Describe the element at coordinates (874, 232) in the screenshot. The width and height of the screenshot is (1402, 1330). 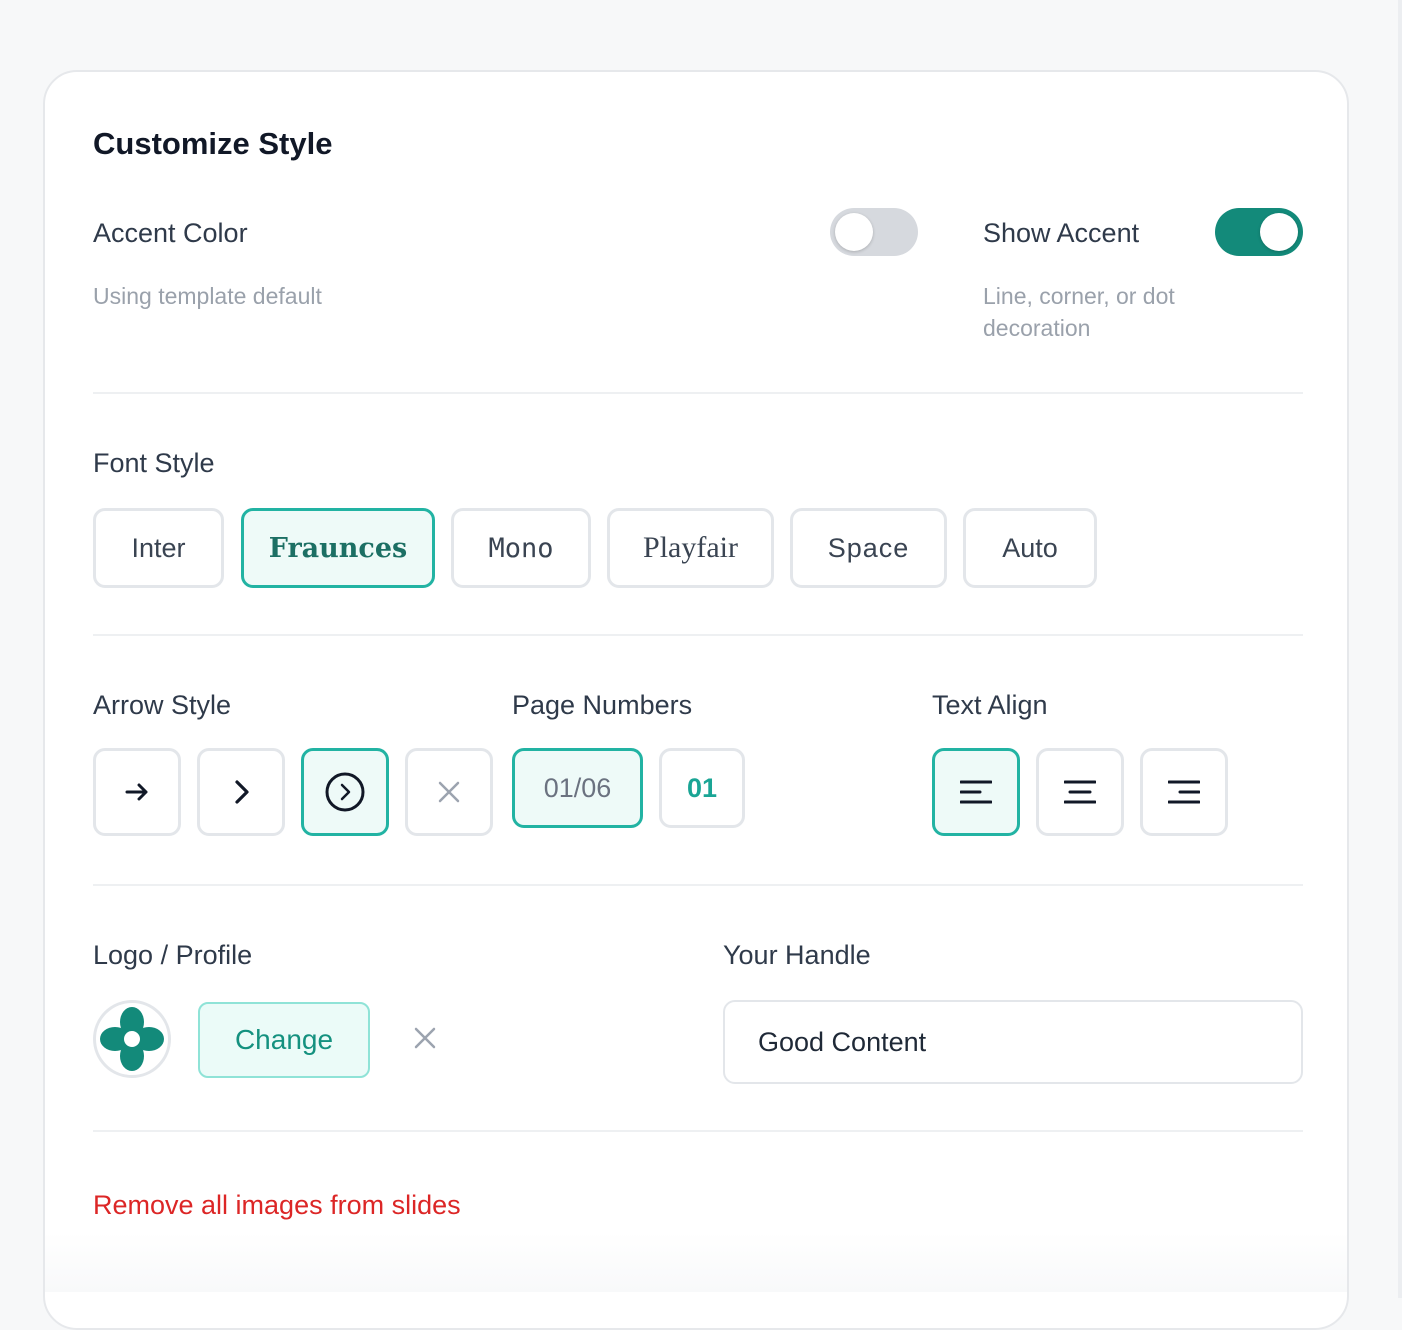
I see `accent-color-toggle` at that location.